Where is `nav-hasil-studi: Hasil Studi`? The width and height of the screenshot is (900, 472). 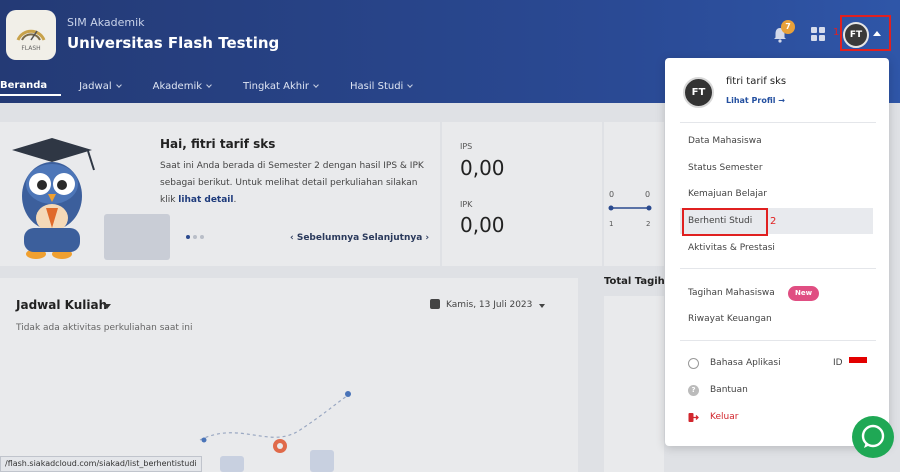
nav-hasil-studi: Hasil Studi is located at coordinates (381, 86).